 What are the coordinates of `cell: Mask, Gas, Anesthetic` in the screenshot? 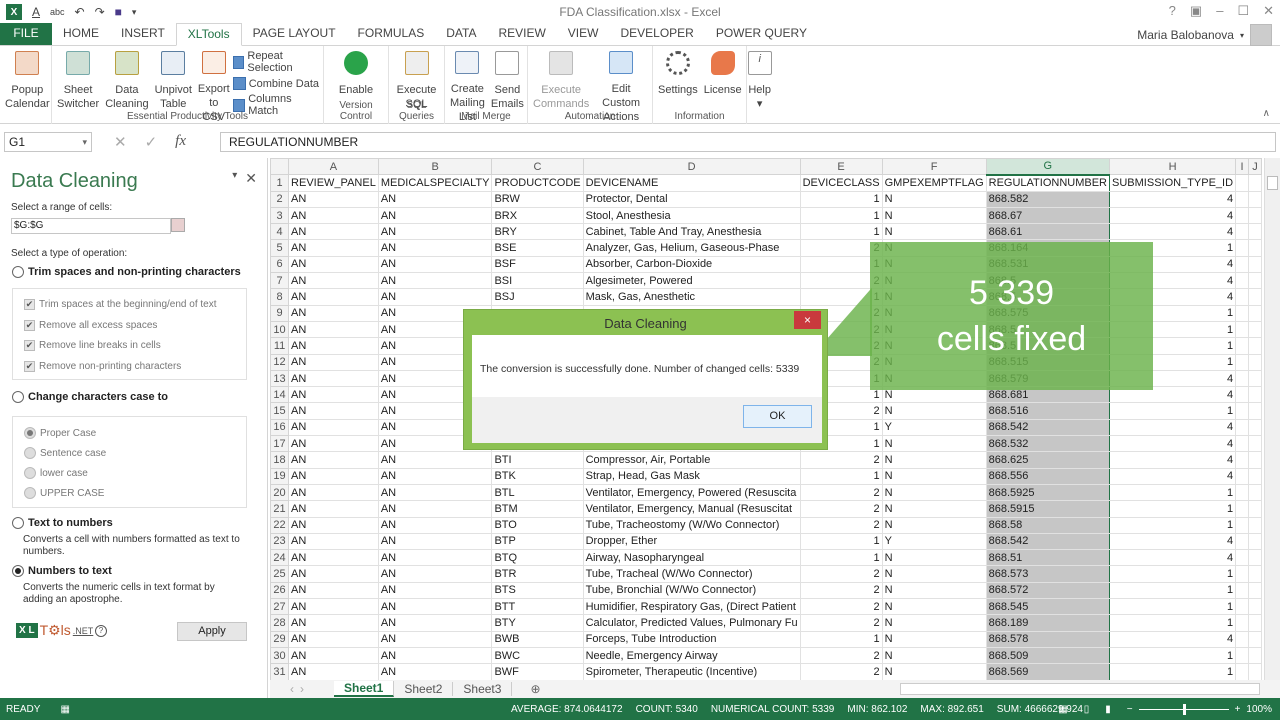 It's located at (691, 297).